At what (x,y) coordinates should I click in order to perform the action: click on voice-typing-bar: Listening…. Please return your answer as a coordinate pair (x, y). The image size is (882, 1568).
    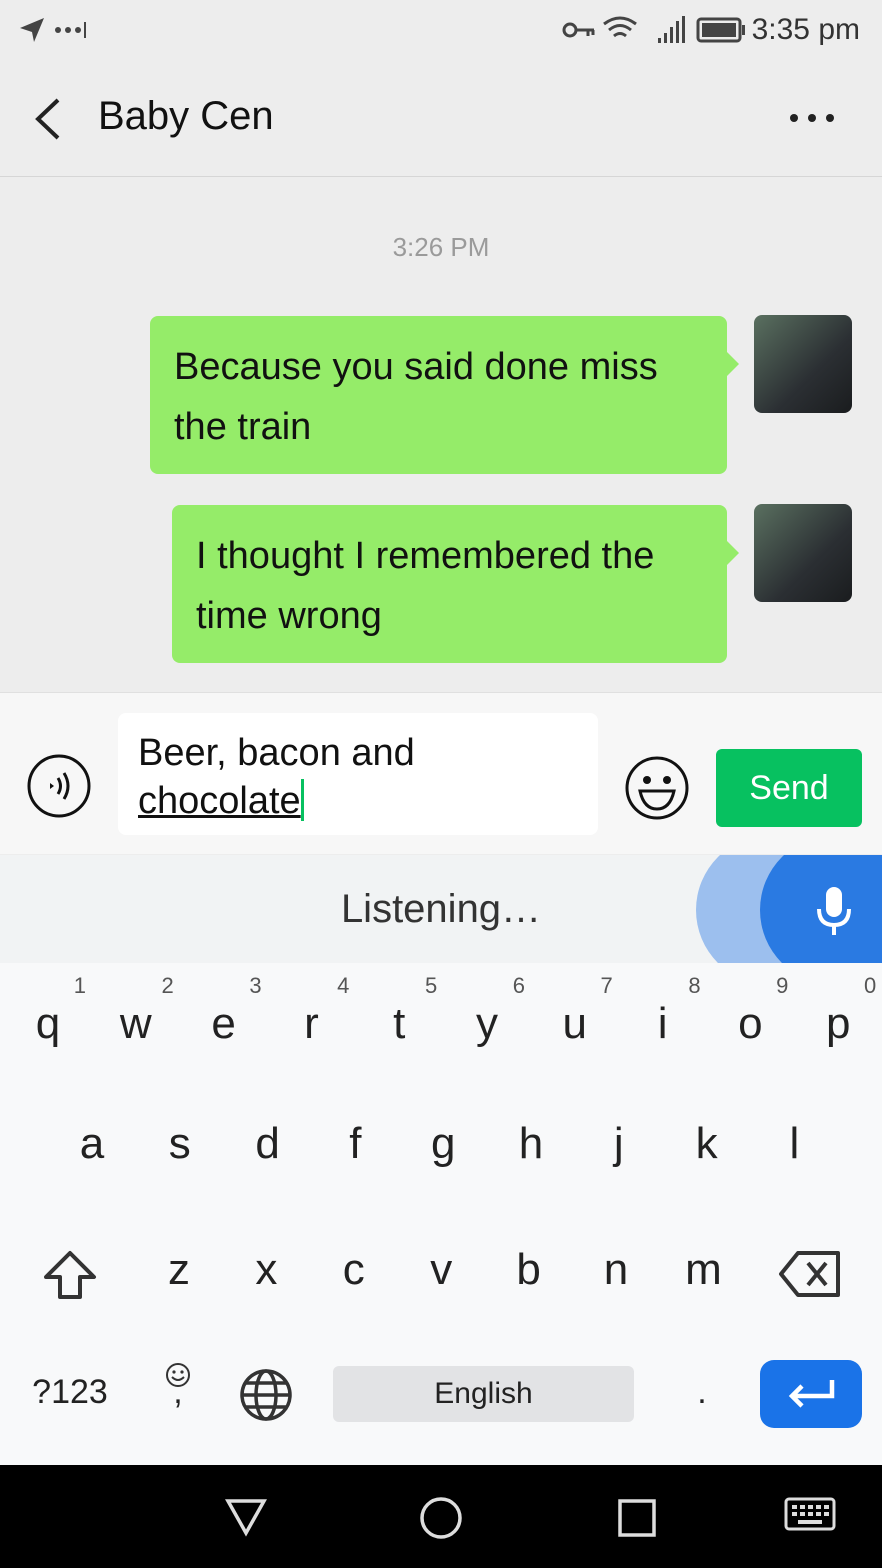
    Looking at the image, I should click on (441, 909).